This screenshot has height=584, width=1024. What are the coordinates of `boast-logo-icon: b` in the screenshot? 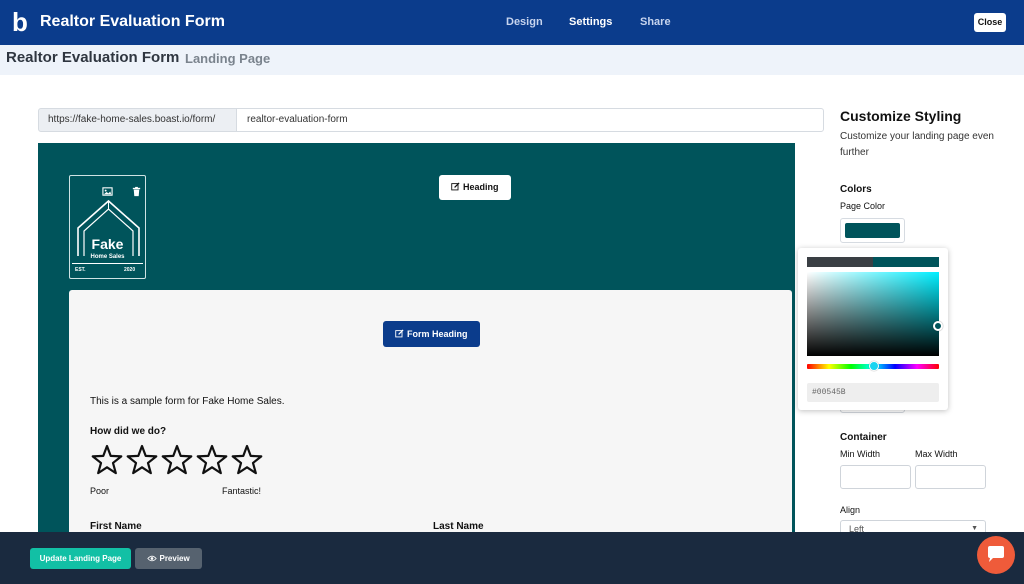 It's located at (23, 22).